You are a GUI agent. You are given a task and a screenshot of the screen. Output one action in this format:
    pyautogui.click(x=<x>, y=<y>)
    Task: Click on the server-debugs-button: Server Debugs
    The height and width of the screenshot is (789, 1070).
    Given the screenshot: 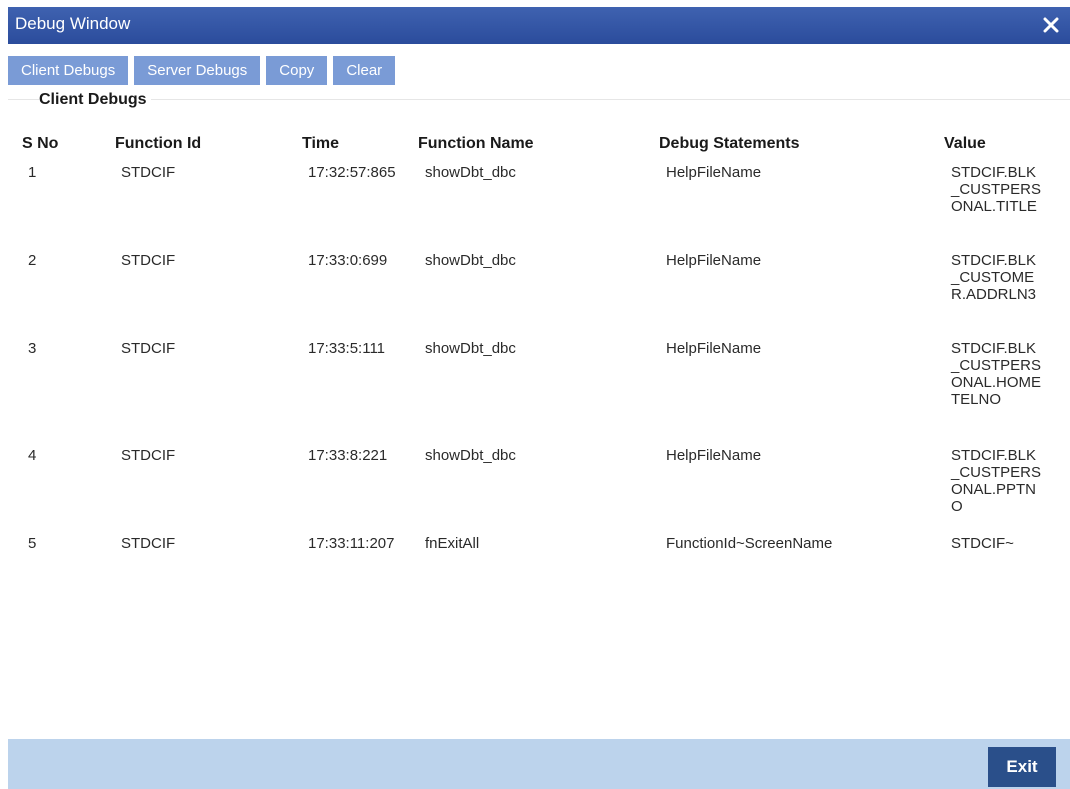 What is the action you would take?
    pyautogui.click(x=197, y=70)
    